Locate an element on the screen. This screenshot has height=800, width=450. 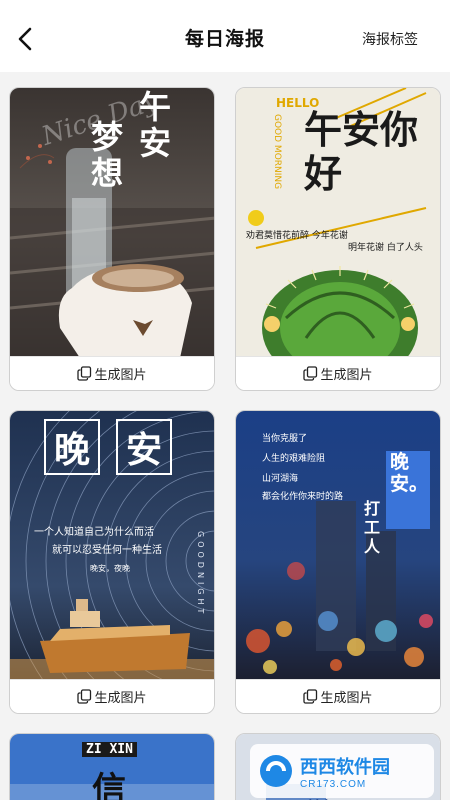
poster-title-box-1: 晚 is located at coordinates (72, 447).